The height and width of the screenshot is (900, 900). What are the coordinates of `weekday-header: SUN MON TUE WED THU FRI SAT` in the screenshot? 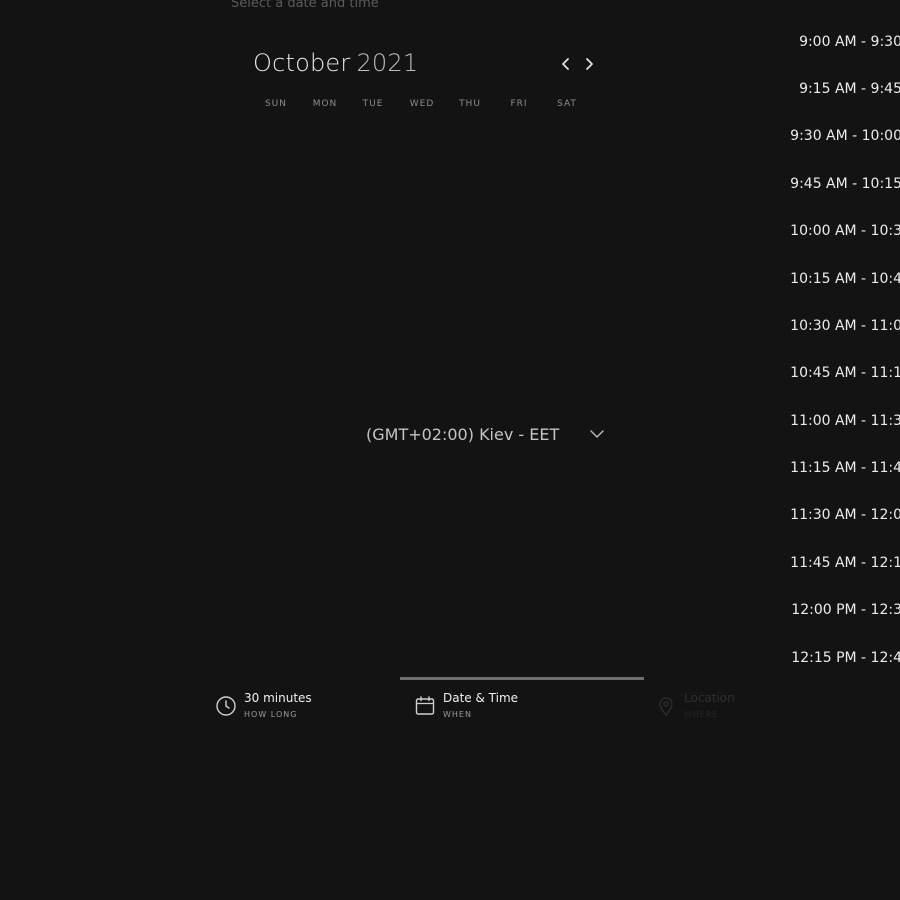 It's located at (422, 106).